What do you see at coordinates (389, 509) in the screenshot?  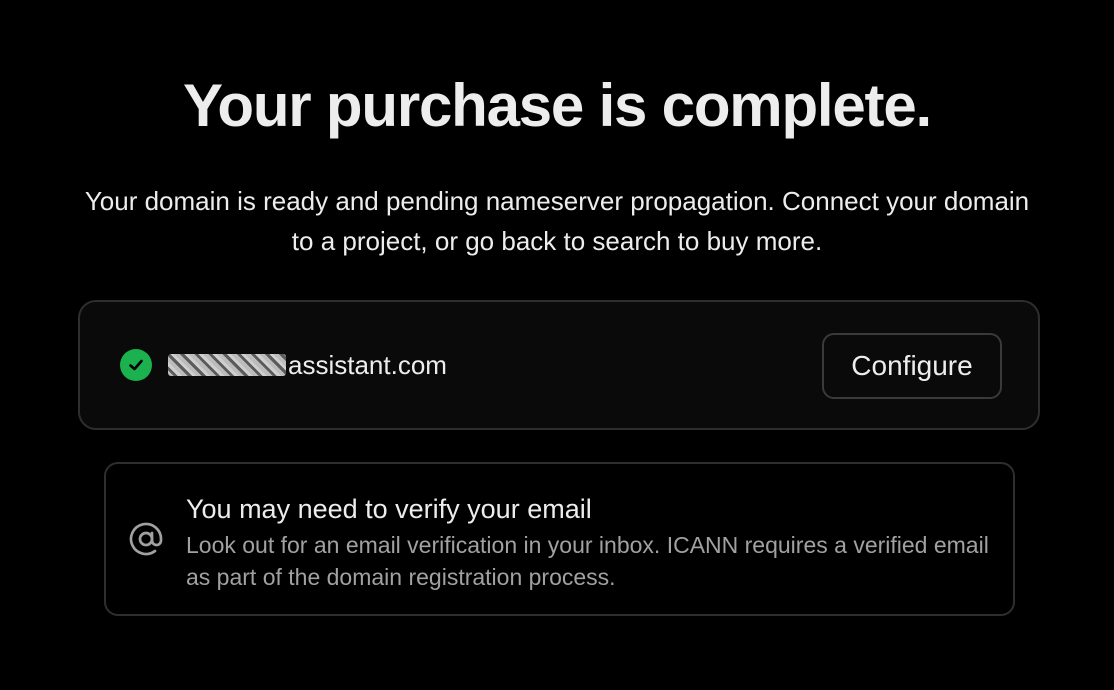 I see `notice-title: You may need to verify your email` at bounding box center [389, 509].